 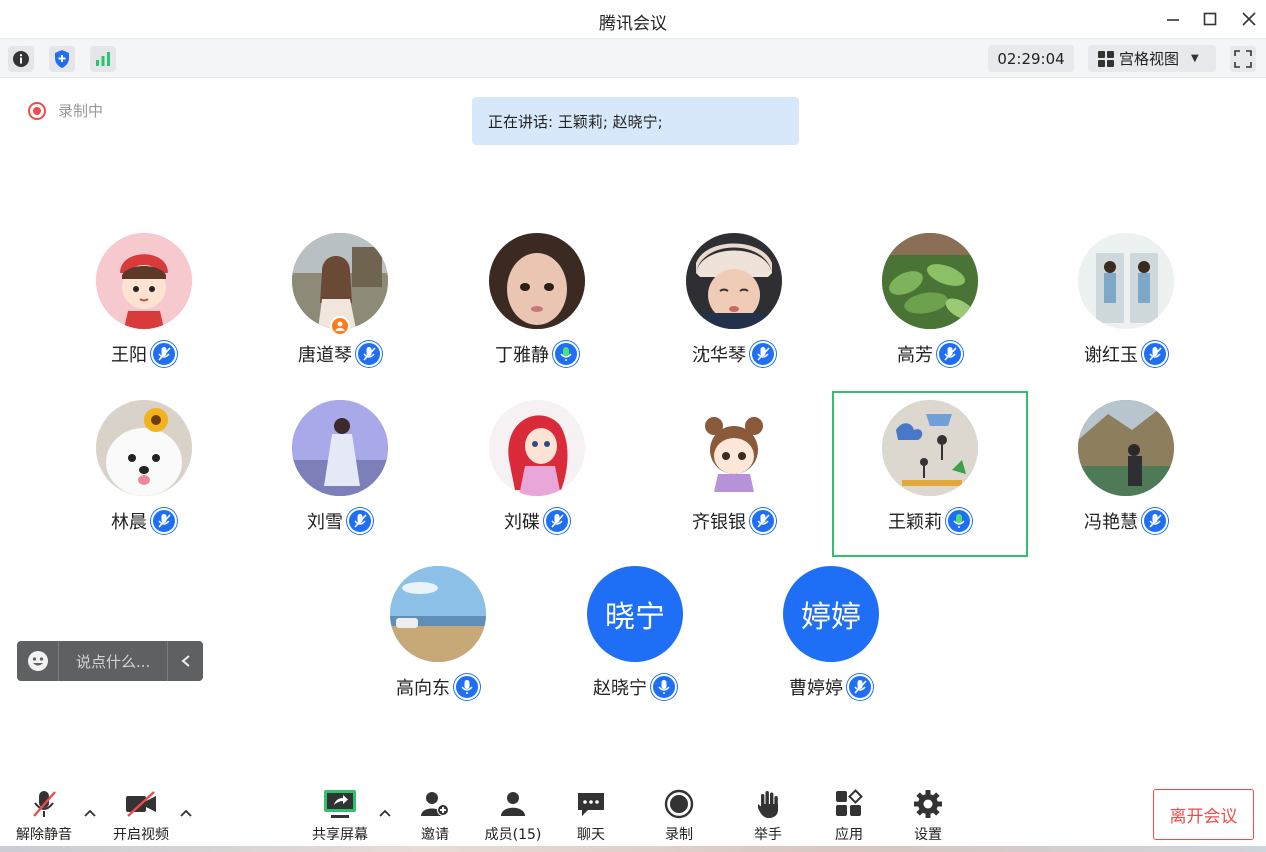 What do you see at coordinates (591, 835) in the screenshot?
I see `chat-label: 聊天` at bounding box center [591, 835].